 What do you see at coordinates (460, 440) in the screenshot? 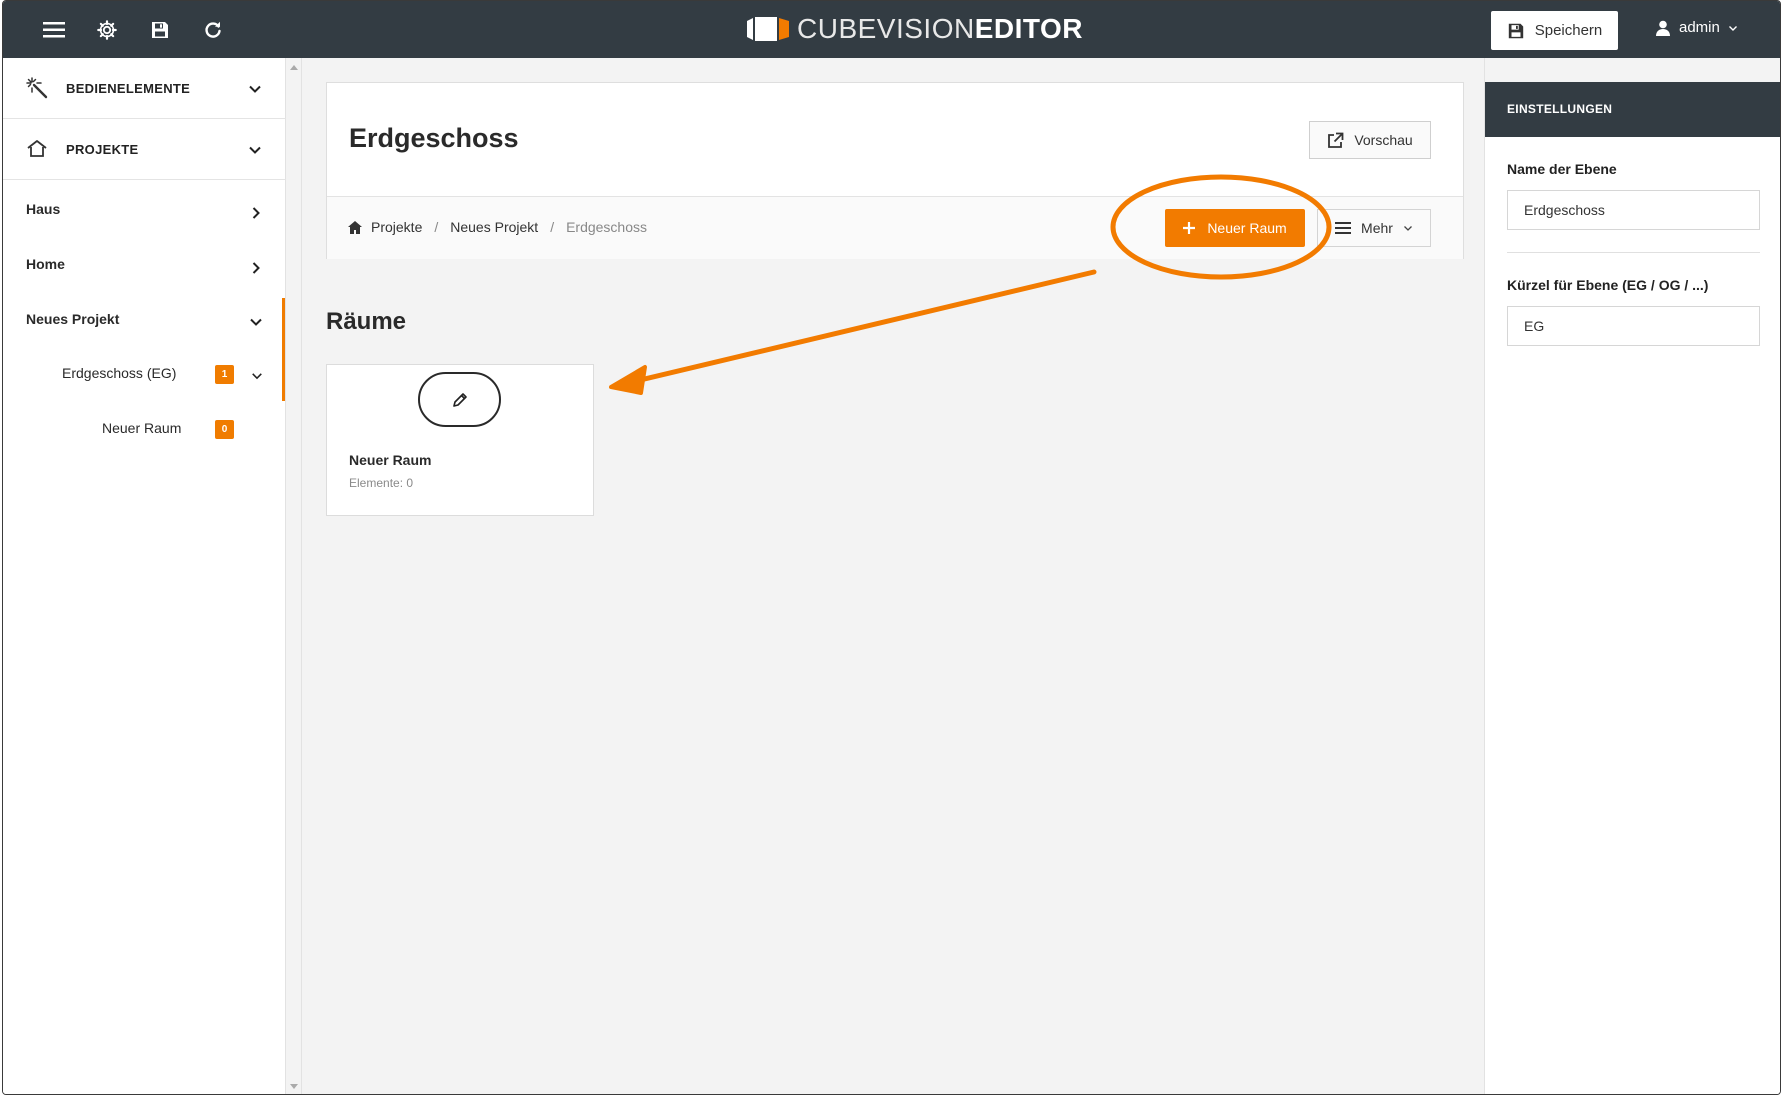
I see `room-card: Neuer Raum Elemente: 0` at bounding box center [460, 440].